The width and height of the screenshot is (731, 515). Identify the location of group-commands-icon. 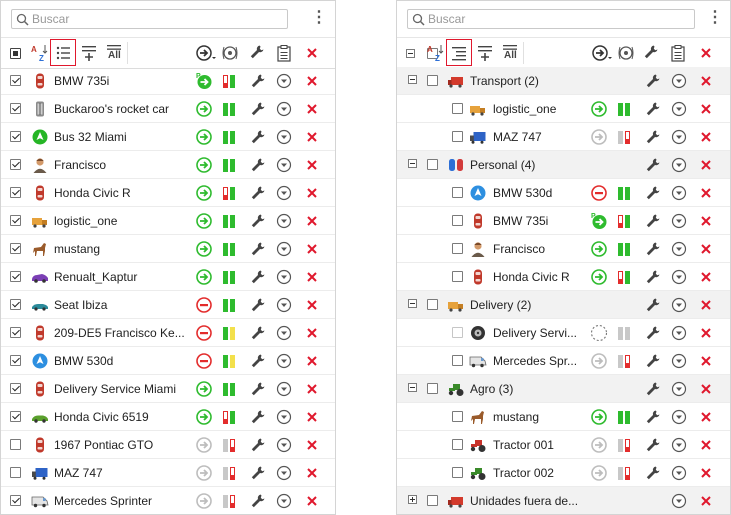
(654, 82).